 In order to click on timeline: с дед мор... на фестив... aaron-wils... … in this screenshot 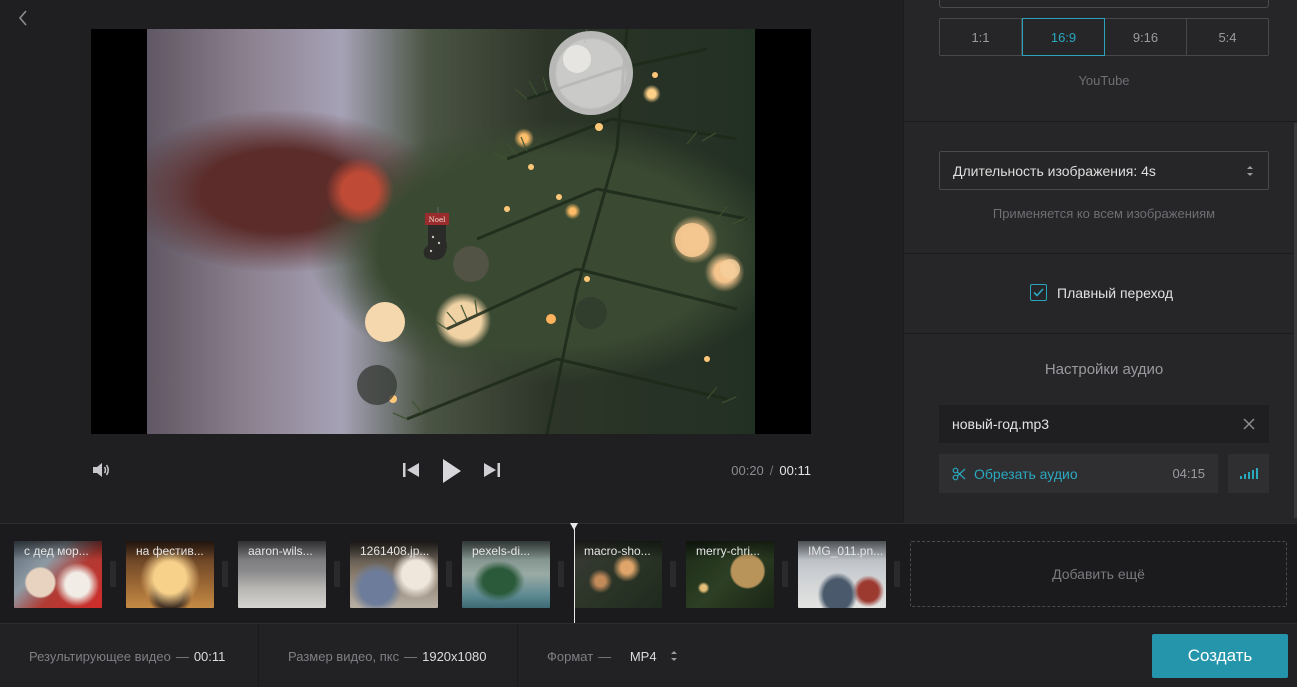, I will do `click(648, 573)`.